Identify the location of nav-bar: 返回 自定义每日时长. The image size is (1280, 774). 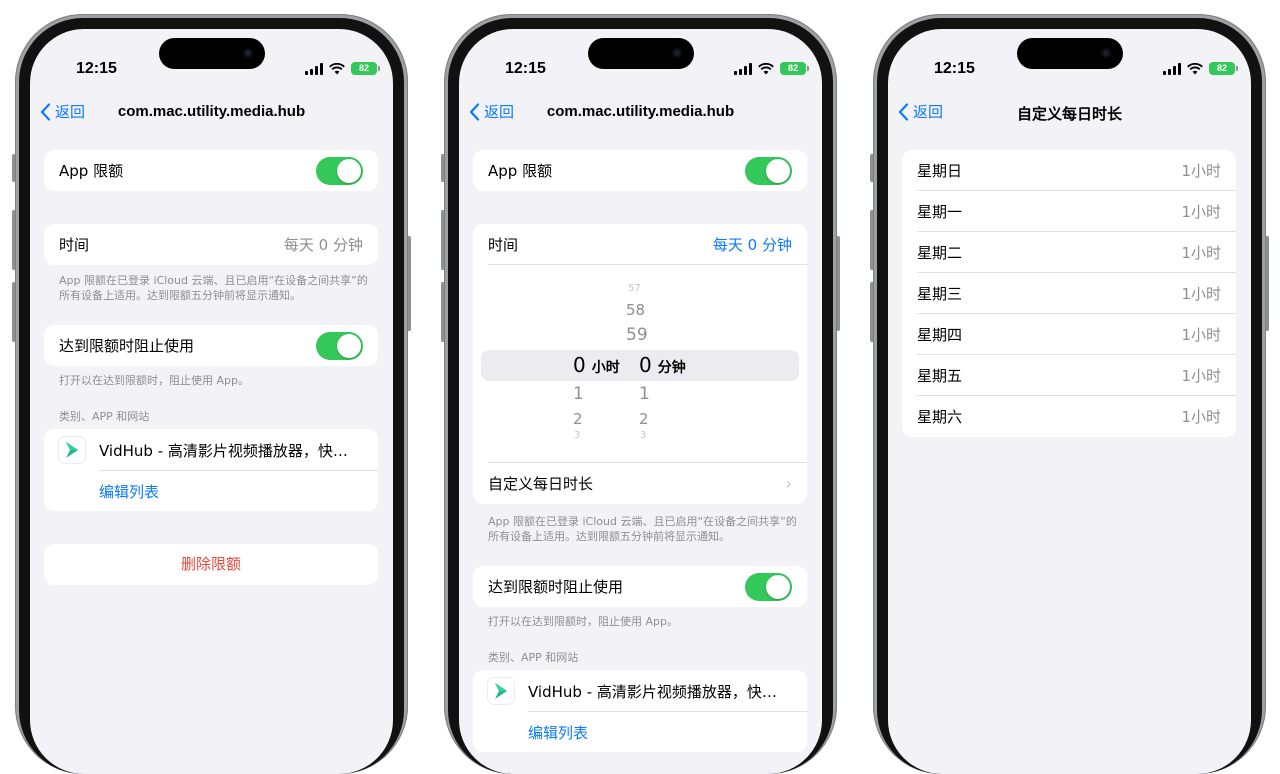
(1069, 114).